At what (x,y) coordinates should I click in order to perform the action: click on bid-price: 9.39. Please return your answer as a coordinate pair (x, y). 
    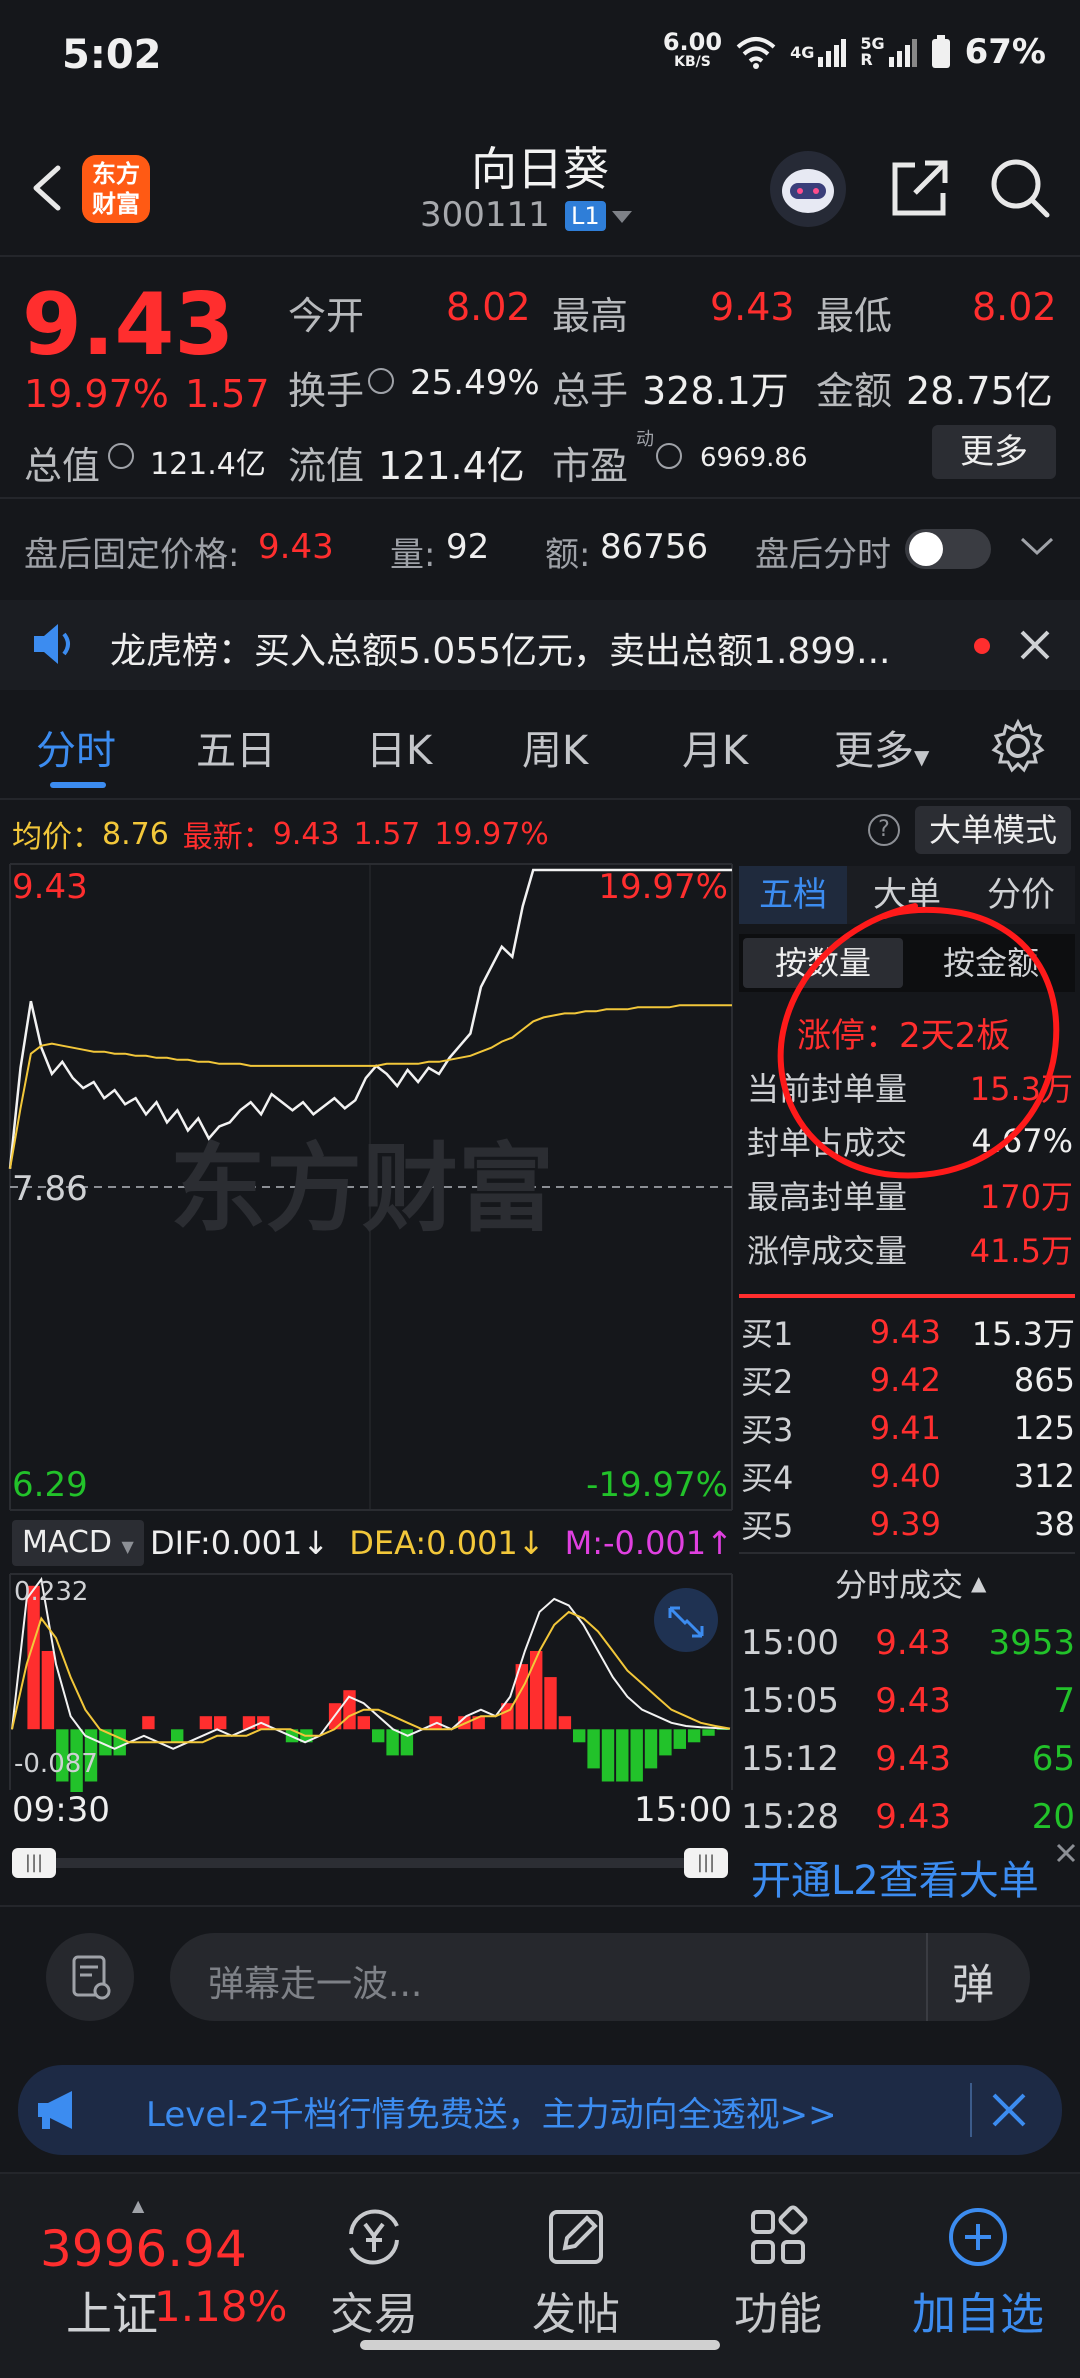
    Looking at the image, I should click on (905, 1524).